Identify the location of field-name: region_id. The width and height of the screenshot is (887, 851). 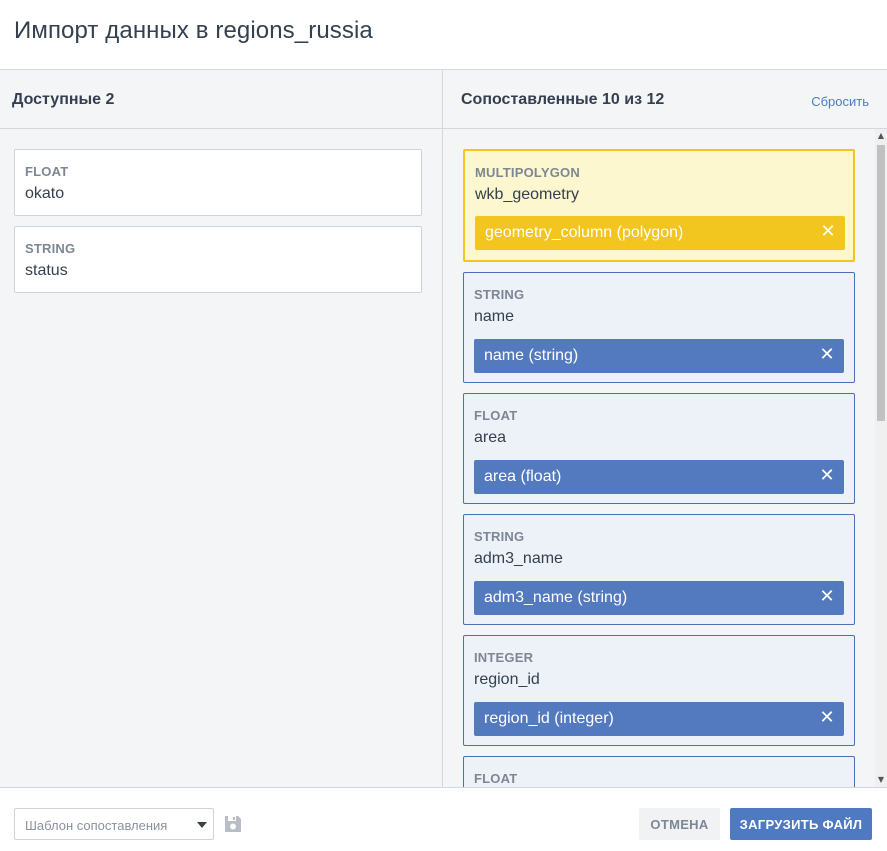
(507, 679).